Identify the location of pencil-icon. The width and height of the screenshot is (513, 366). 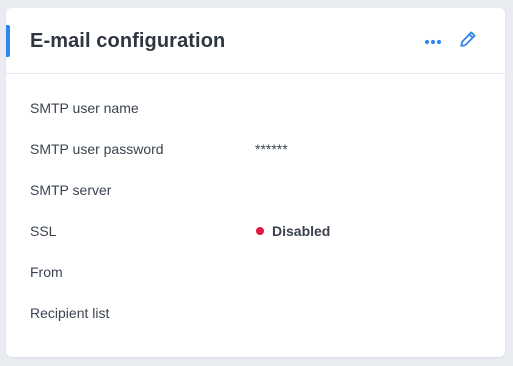
(468, 41).